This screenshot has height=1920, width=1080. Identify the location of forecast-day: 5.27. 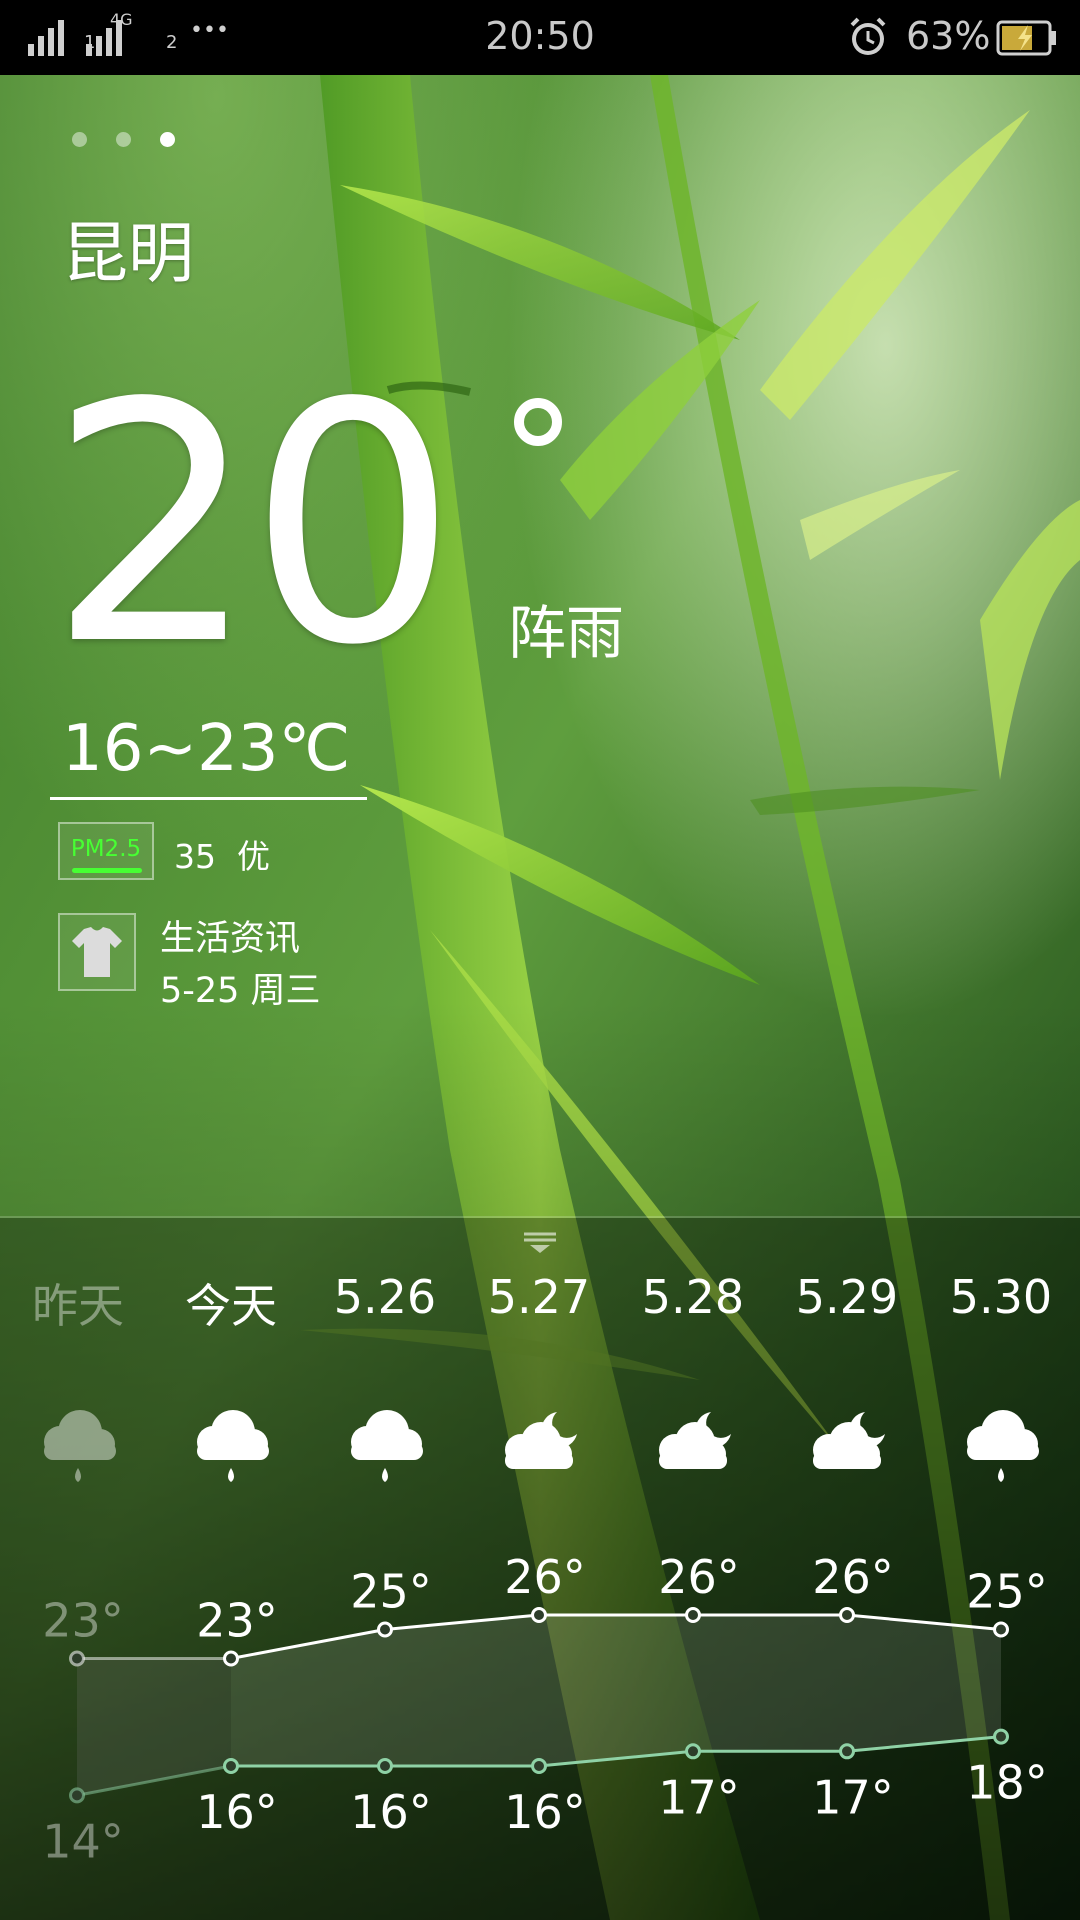
(539, 1297).